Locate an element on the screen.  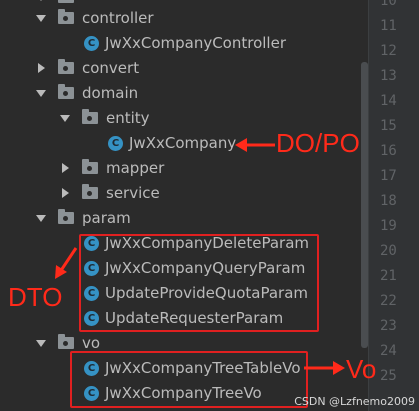
tree-class-controller: C JwXxCompanyController is located at coordinates (185, 43).